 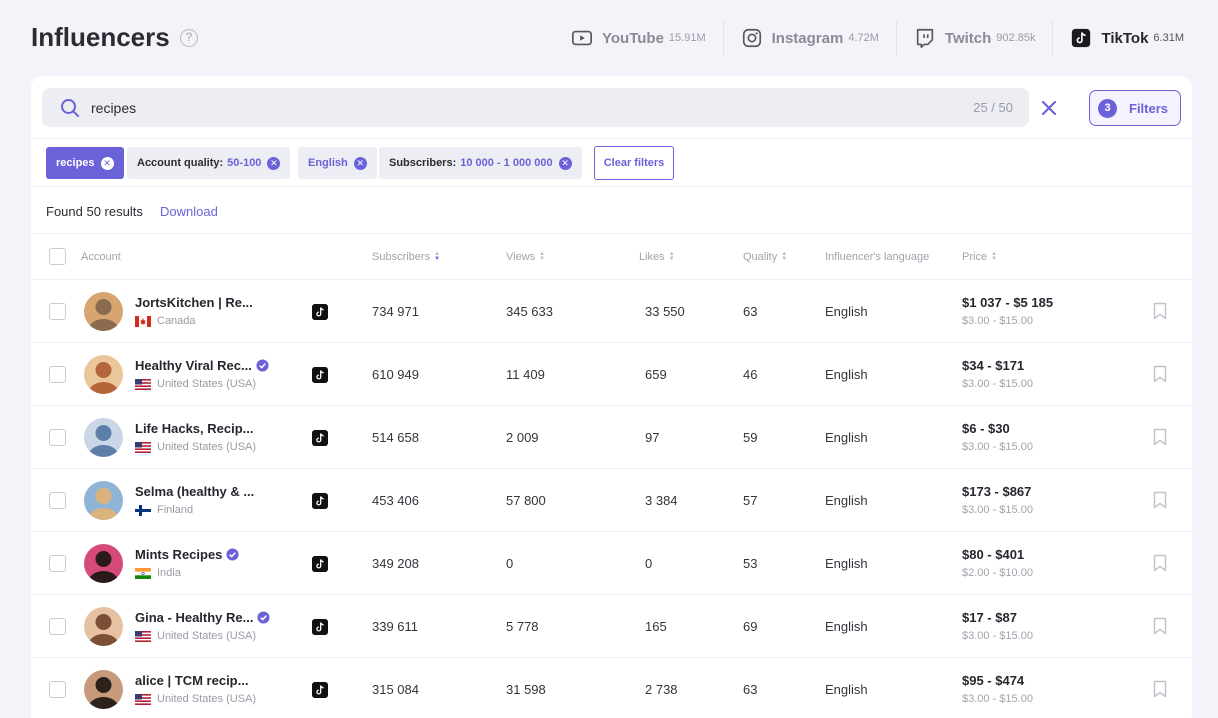 I want to click on col-views: Views ▲ ▼, so click(x=525, y=257).